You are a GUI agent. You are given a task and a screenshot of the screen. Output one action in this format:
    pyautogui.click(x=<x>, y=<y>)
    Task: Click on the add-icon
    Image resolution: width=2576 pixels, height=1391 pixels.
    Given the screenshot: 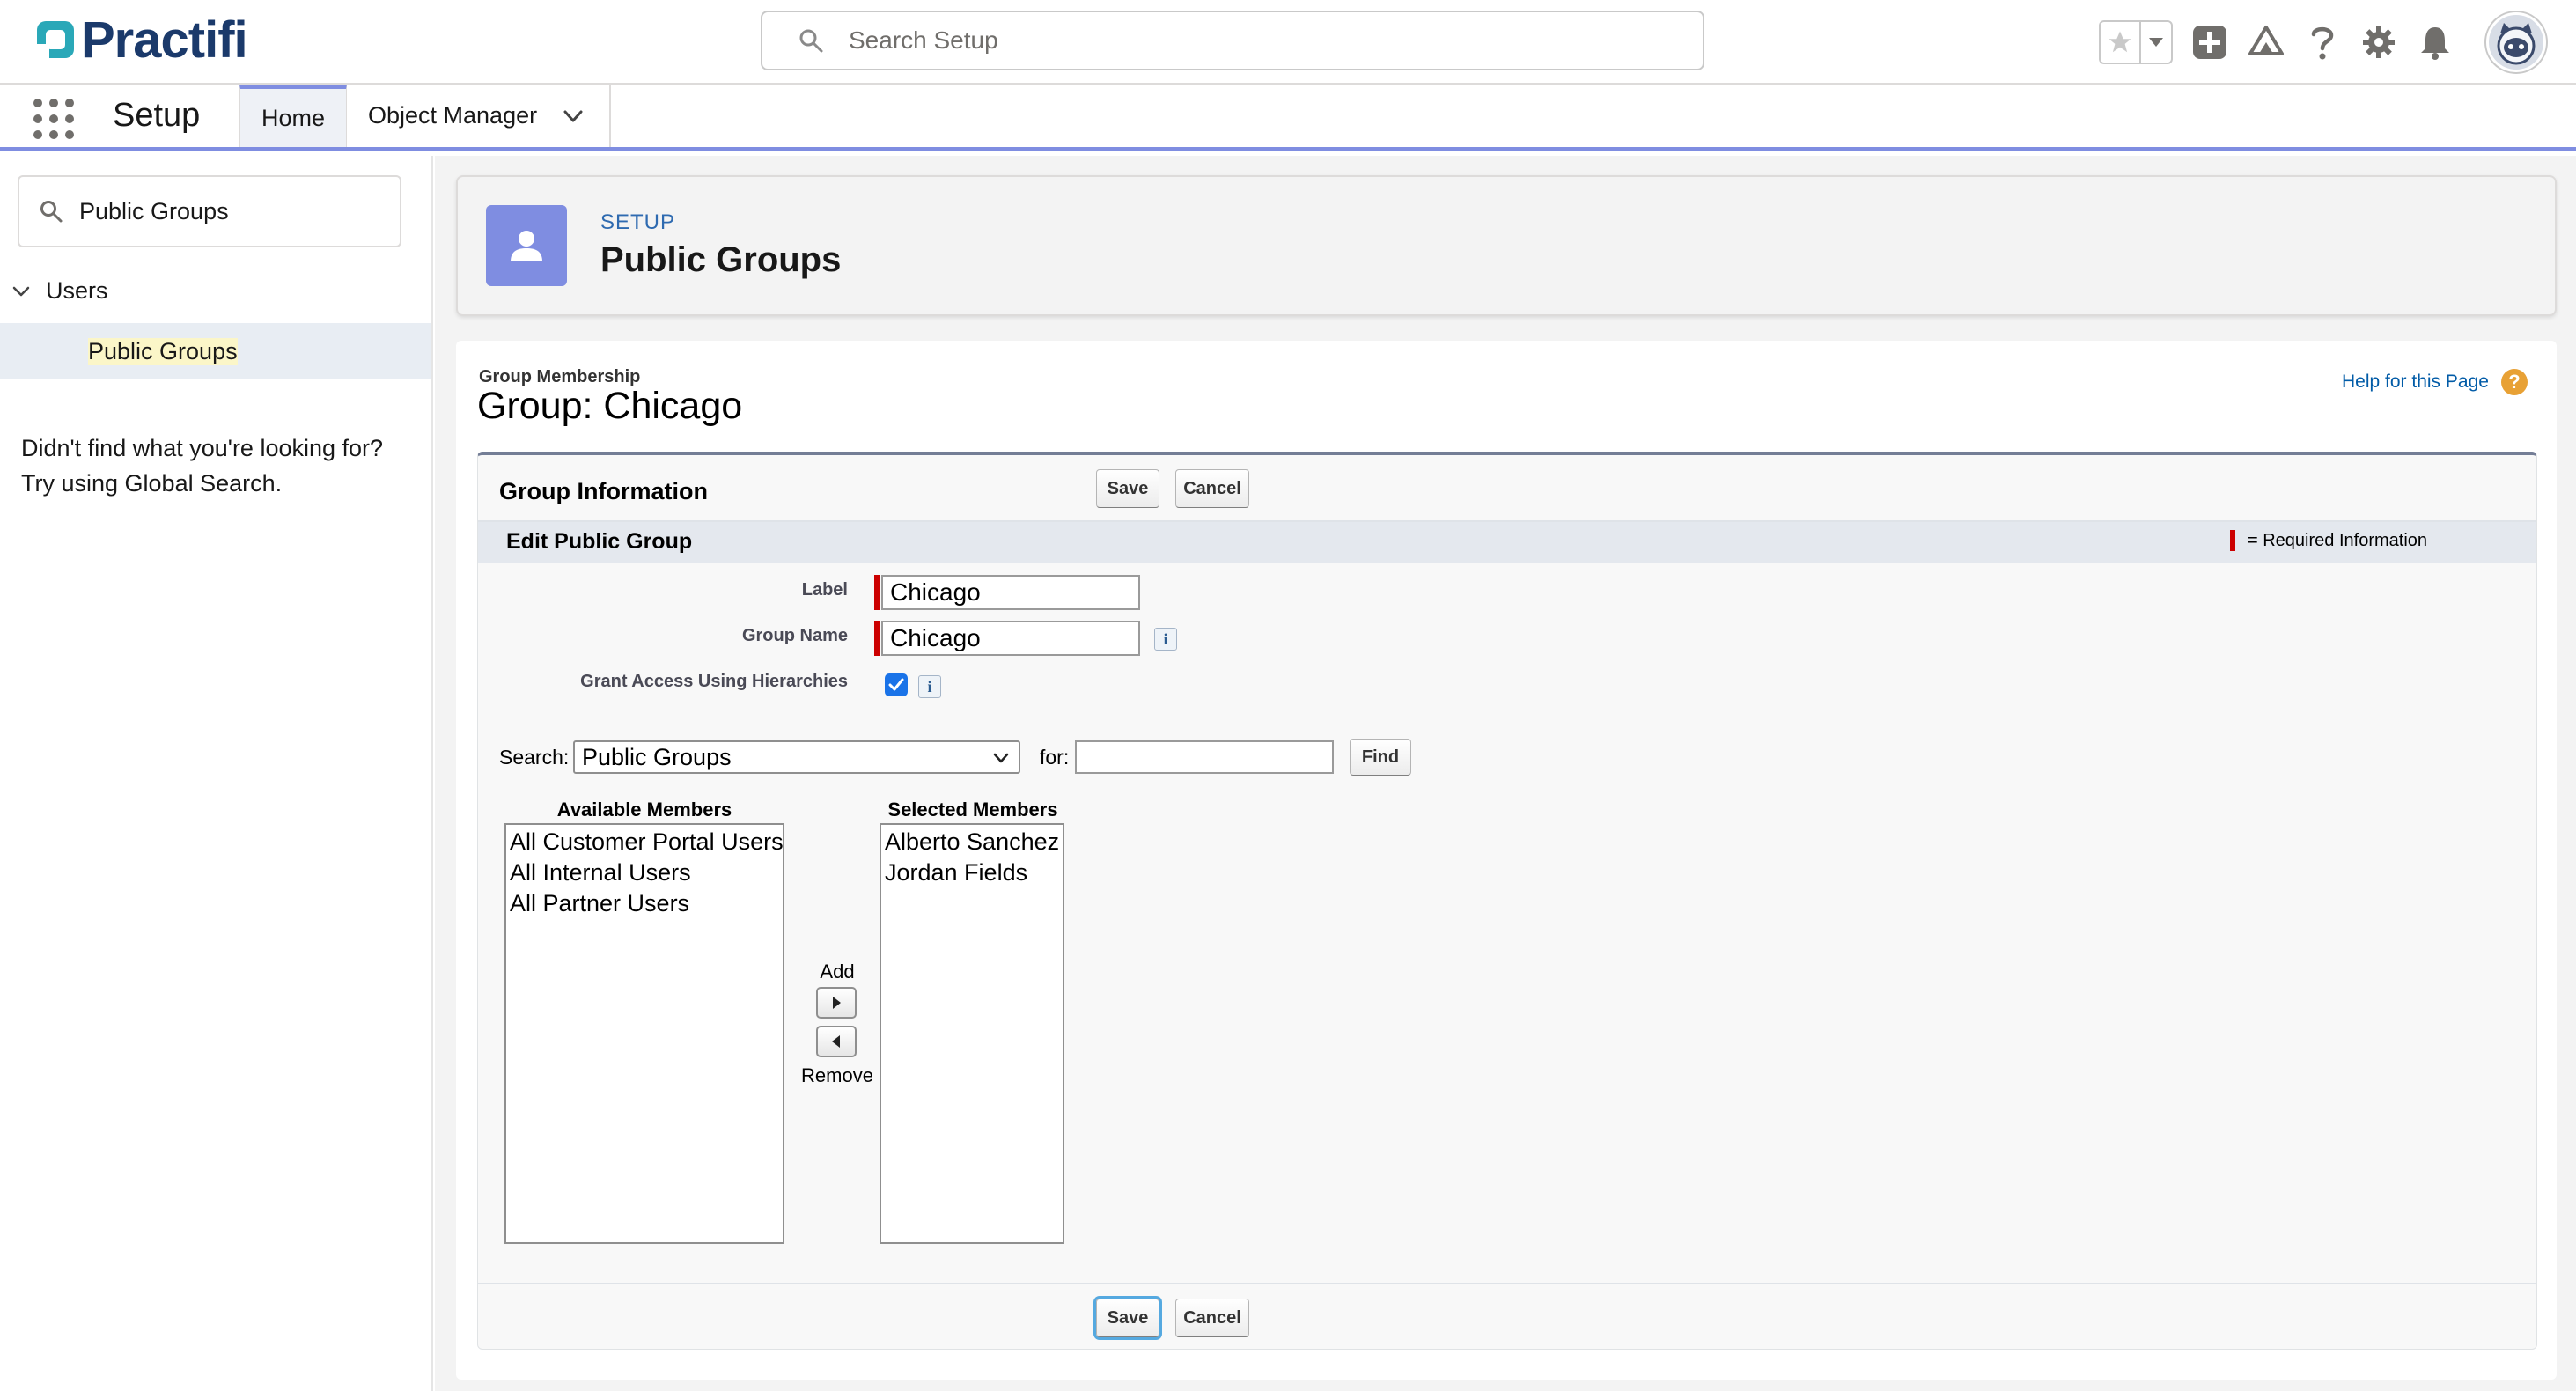 What is the action you would take?
    pyautogui.click(x=2209, y=42)
    